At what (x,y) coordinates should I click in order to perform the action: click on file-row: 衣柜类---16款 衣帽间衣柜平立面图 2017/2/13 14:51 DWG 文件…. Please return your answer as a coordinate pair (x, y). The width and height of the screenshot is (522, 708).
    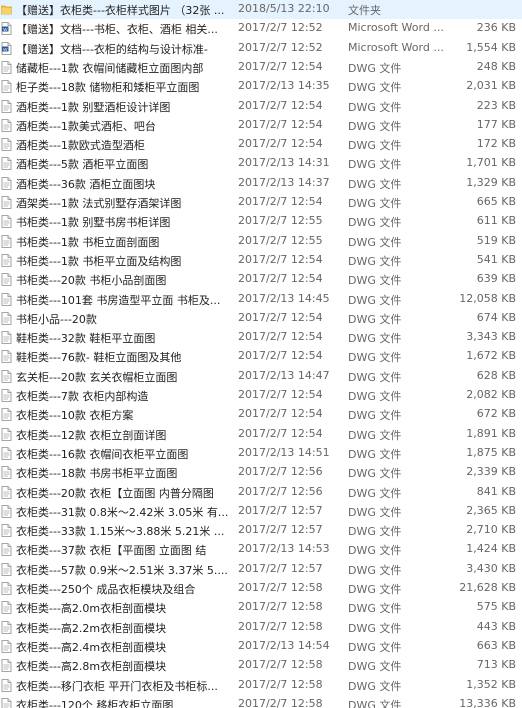
    Looking at the image, I should click on (261, 453).